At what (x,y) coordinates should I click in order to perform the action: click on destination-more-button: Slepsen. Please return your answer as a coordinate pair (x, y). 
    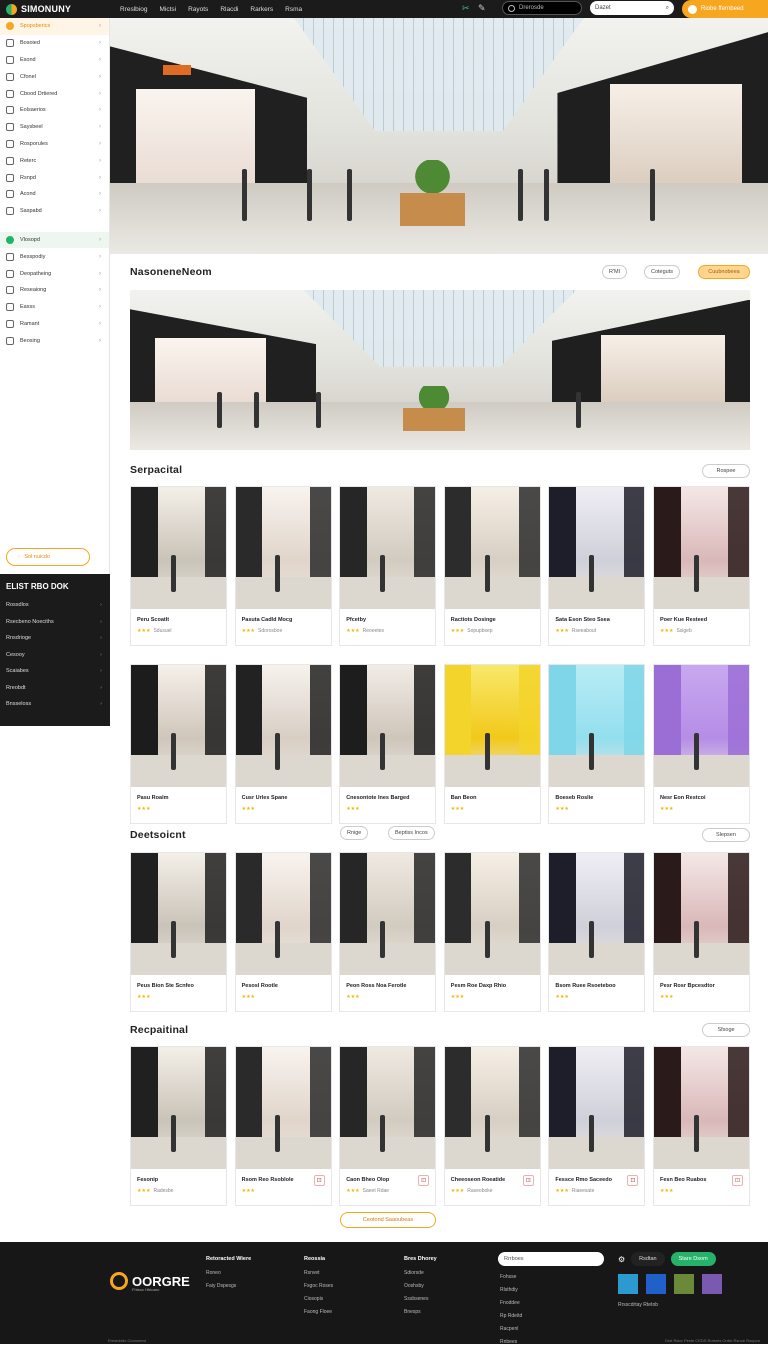
    Looking at the image, I should click on (726, 835).